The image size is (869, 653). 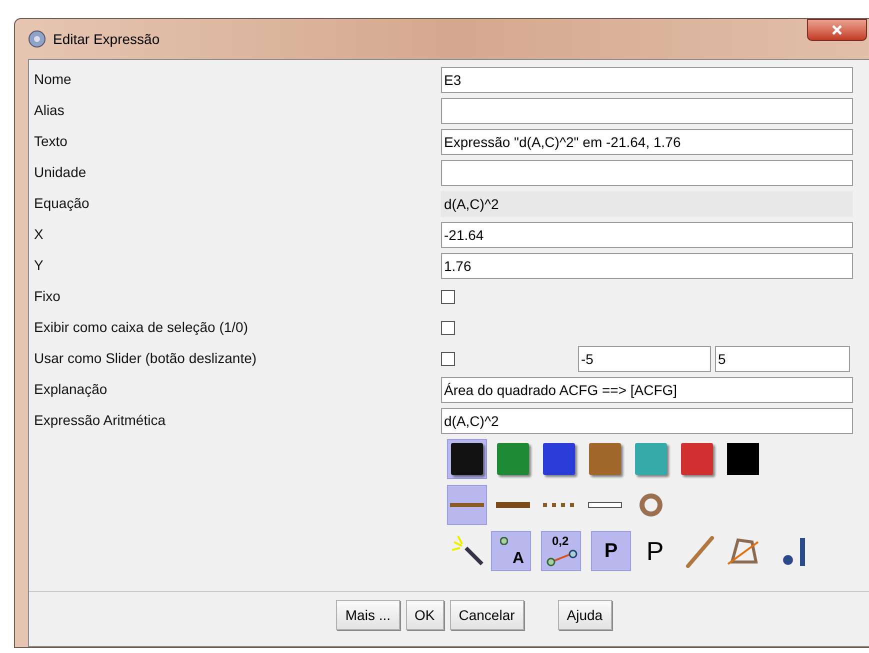 What do you see at coordinates (560, 541) in the screenshot?
I see `icon-label: 0,2` at bounding box center [560, 541].